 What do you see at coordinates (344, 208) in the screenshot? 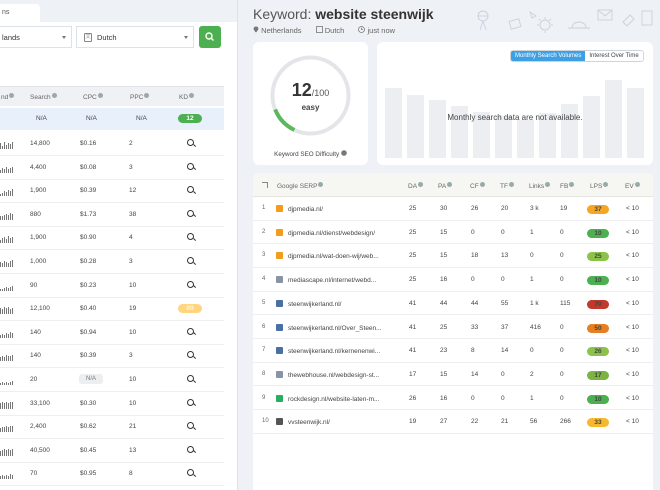
I see `serp-url-link: djpmedia.nl/` at bounding box center [344, 208].